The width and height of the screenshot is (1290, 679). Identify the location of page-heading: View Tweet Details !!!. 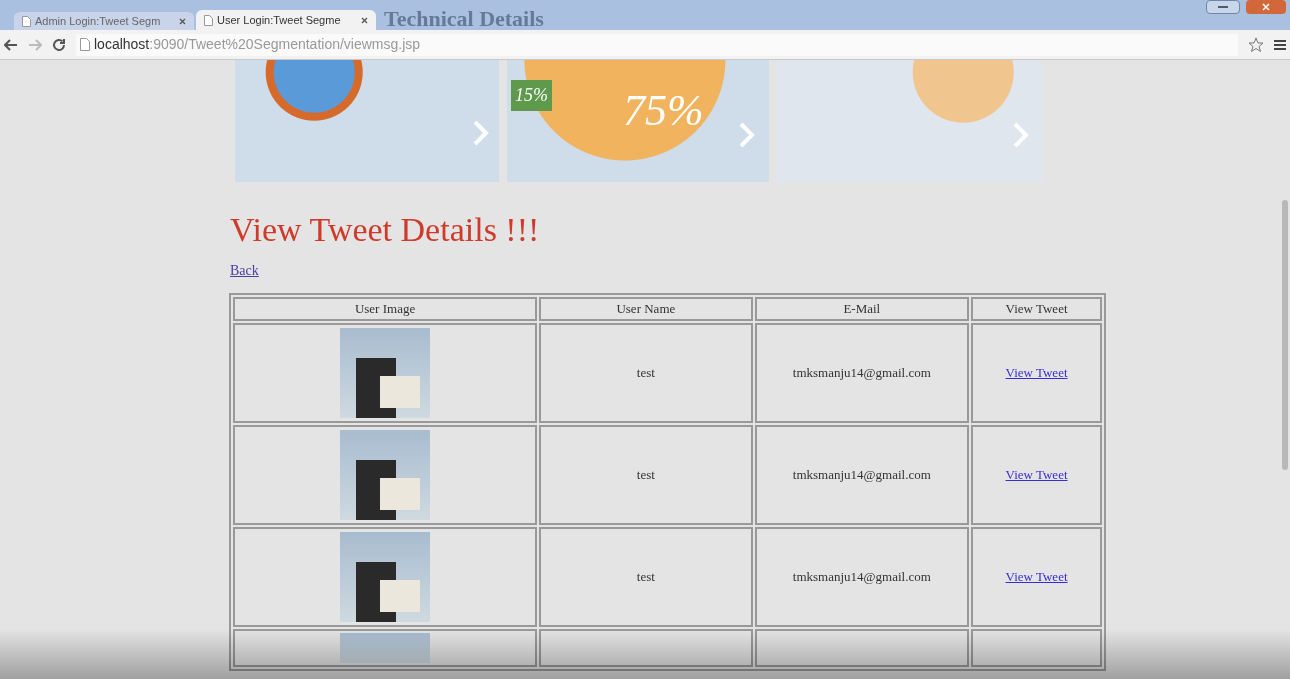
(385, 230).